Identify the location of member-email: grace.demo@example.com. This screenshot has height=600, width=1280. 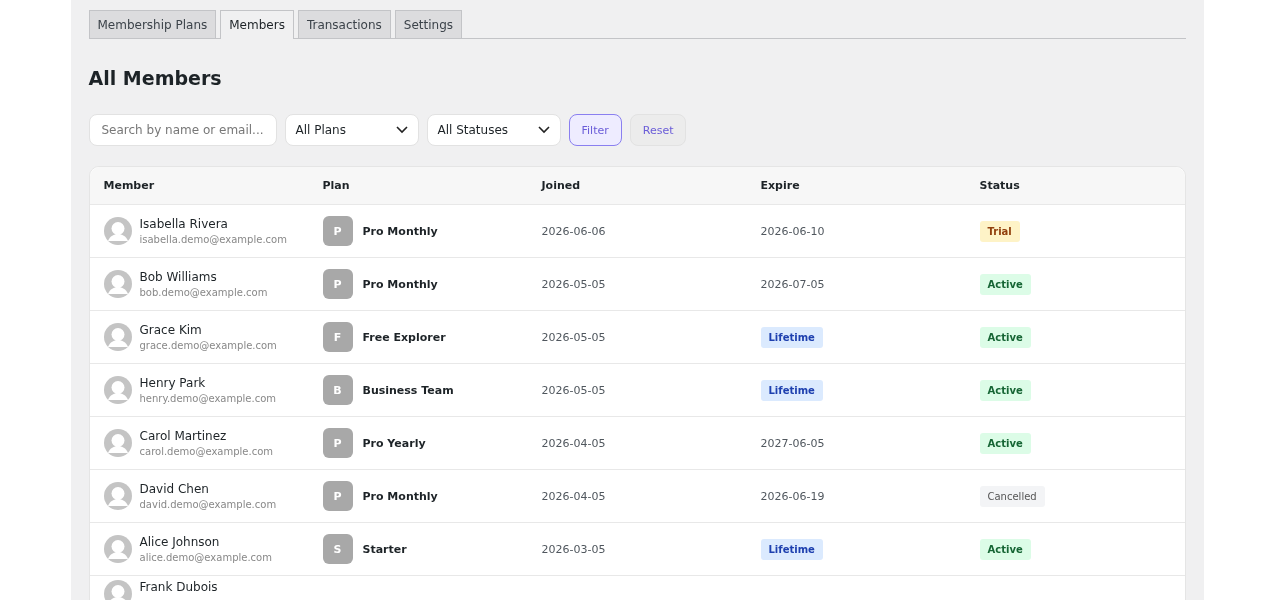
(208, 345).